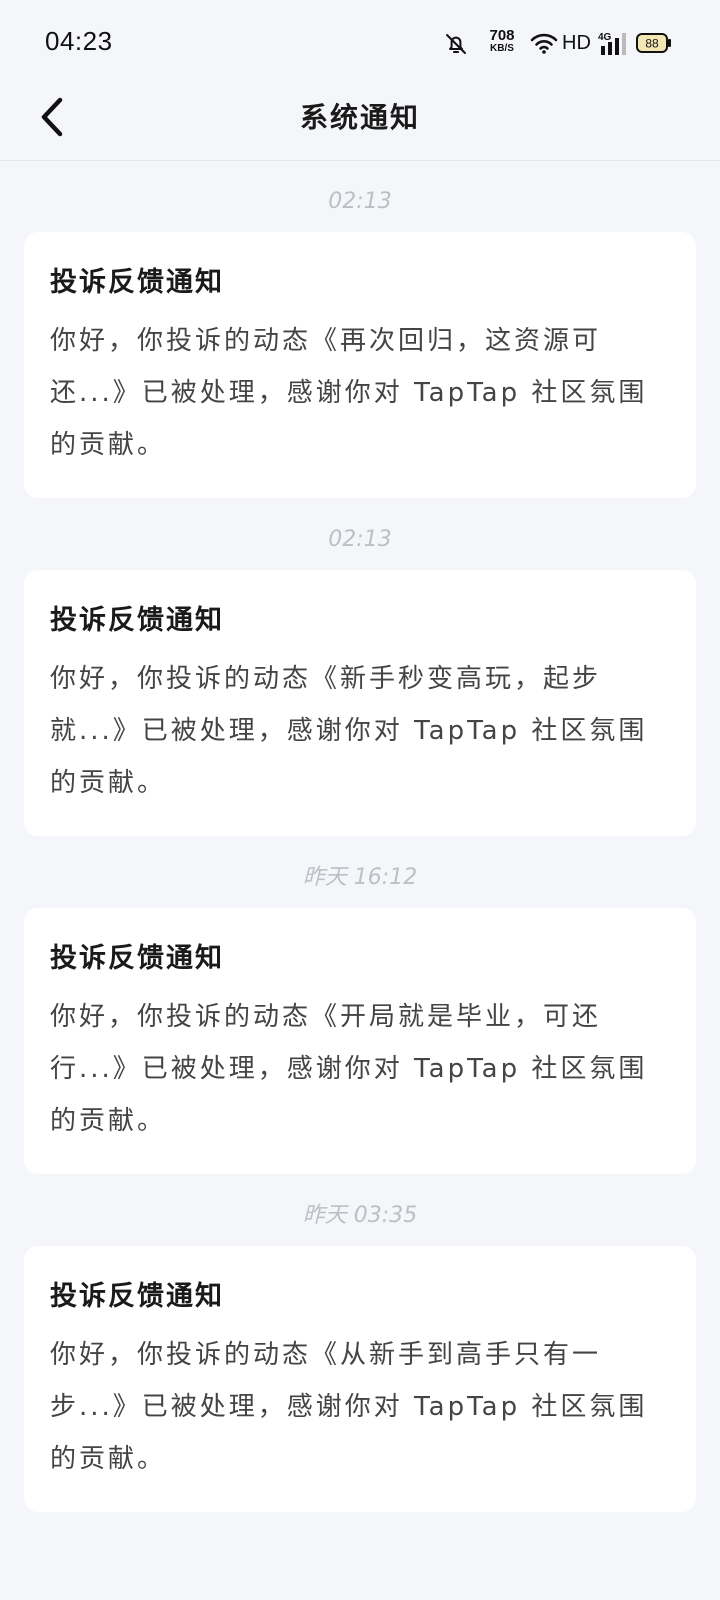 This screenshot has height=1600, width=720. What do you see at coordinates (360, 877) in the screenshot?
I see `notification-time: 昨天 16:12` at bounding box center [360, 877].